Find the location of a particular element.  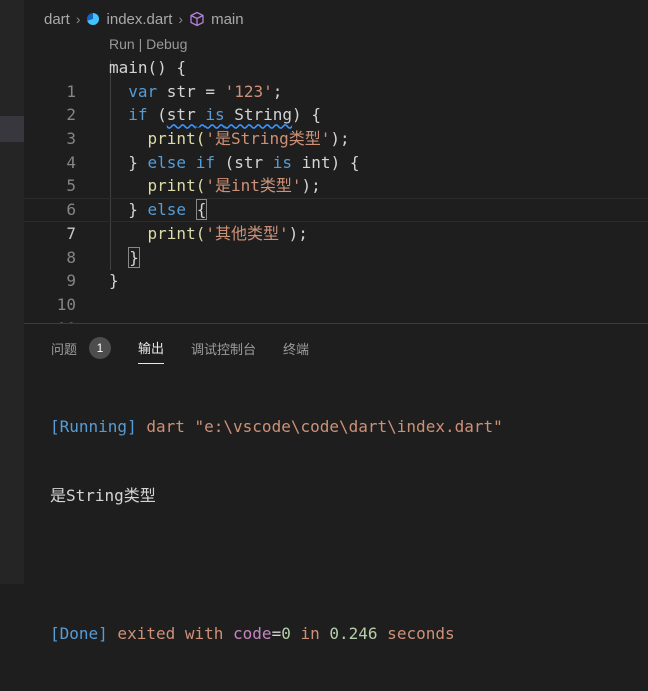

code-line: 10 } is located at coordinates (336, 291).